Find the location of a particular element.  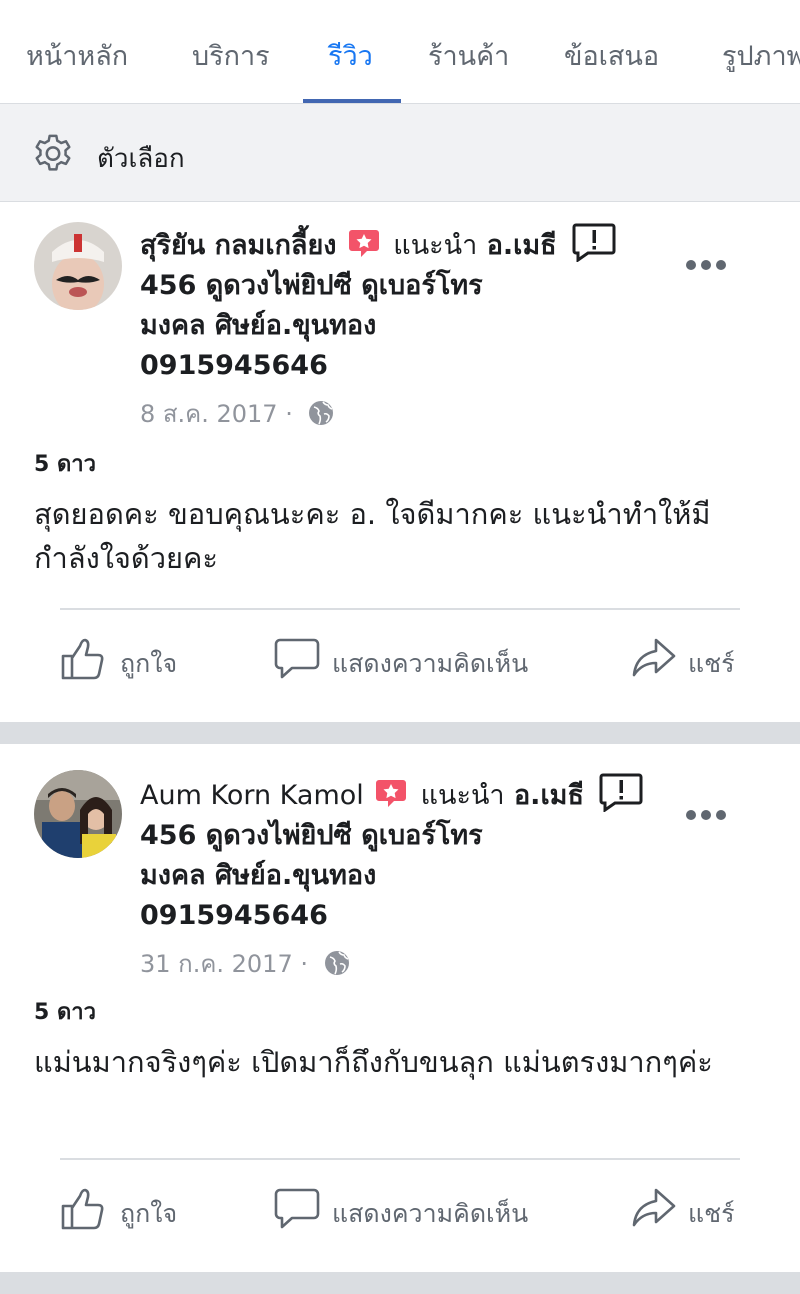

author-name: สุริยัน กลมเกลี้ยง is located at coordinates (238, 245).